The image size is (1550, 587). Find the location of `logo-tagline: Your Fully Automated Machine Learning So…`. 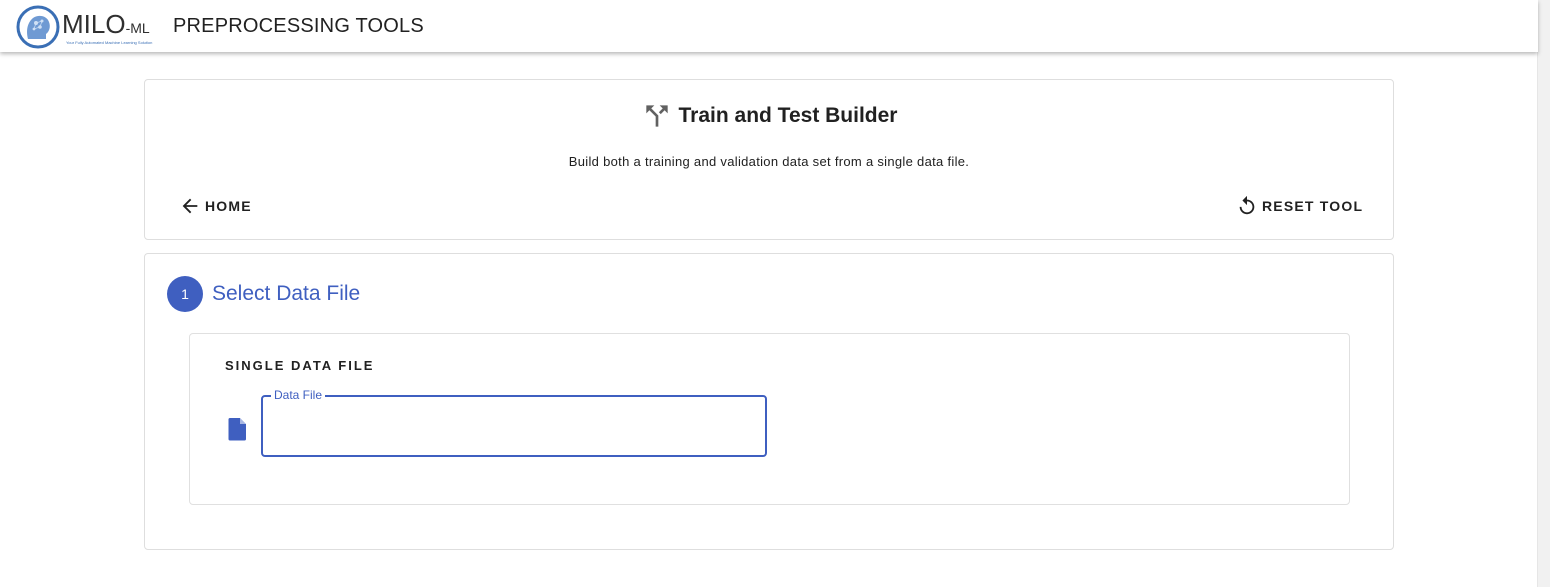

logo-tagline: Your Fully Automated Machine Learning So… is located at coordinates (109, 42).